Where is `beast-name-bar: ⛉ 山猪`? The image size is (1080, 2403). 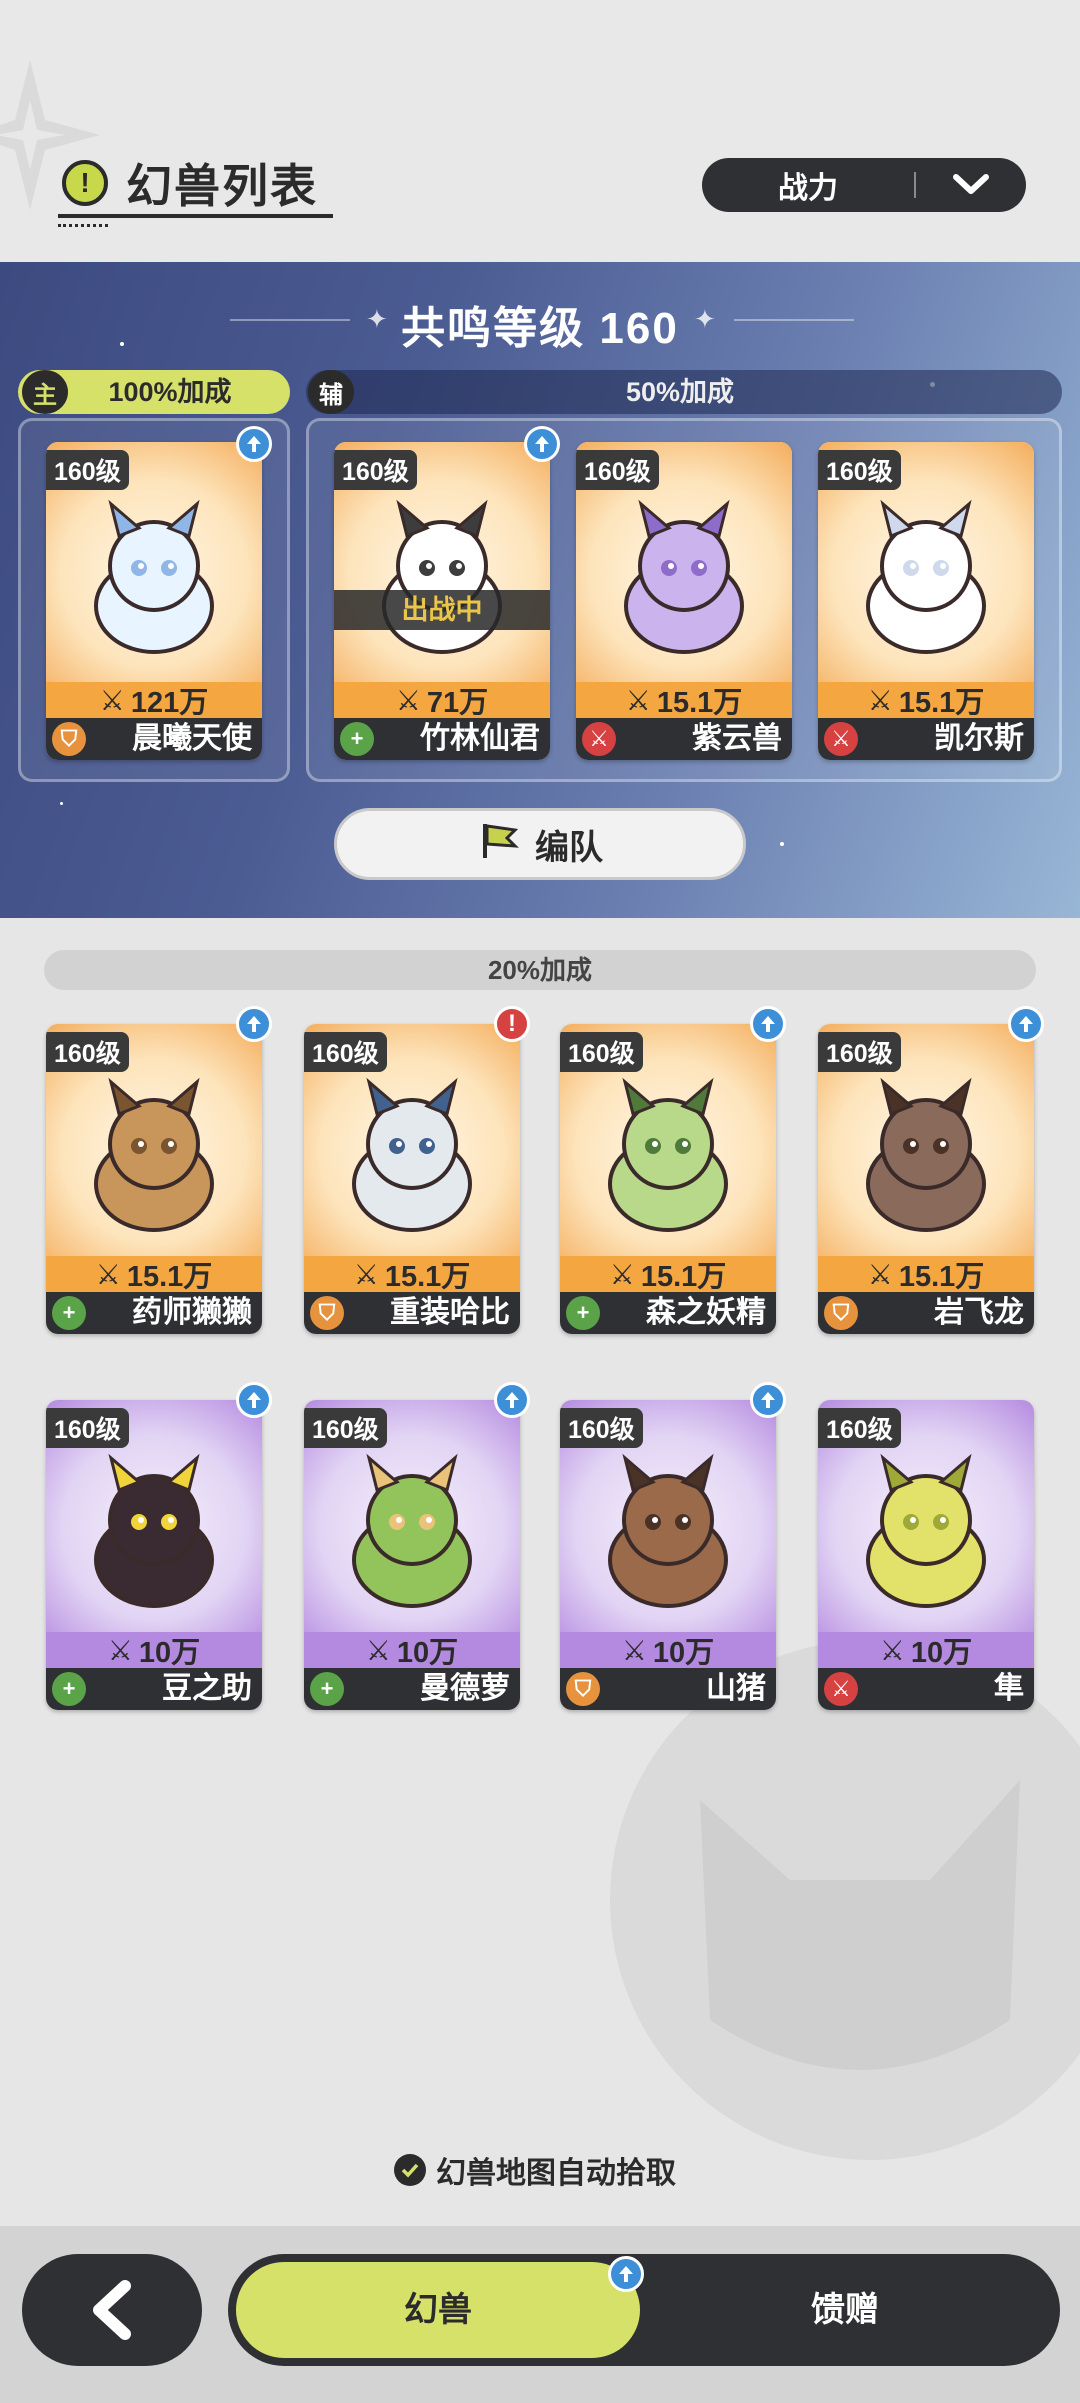
beast-name-bar: ⛉ 山猪 is located at coordinates (668, 1689).